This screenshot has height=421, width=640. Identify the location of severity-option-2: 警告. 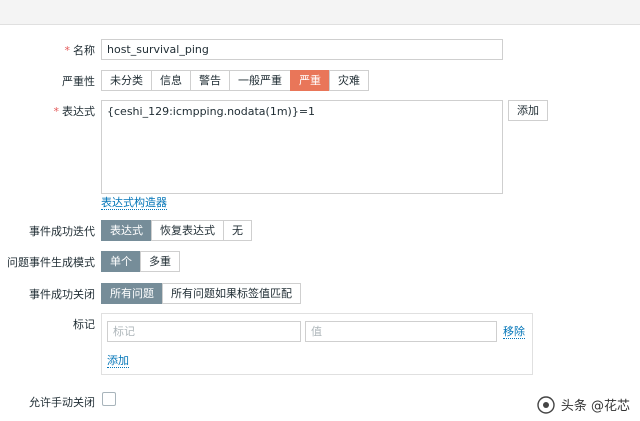
(210, 80).